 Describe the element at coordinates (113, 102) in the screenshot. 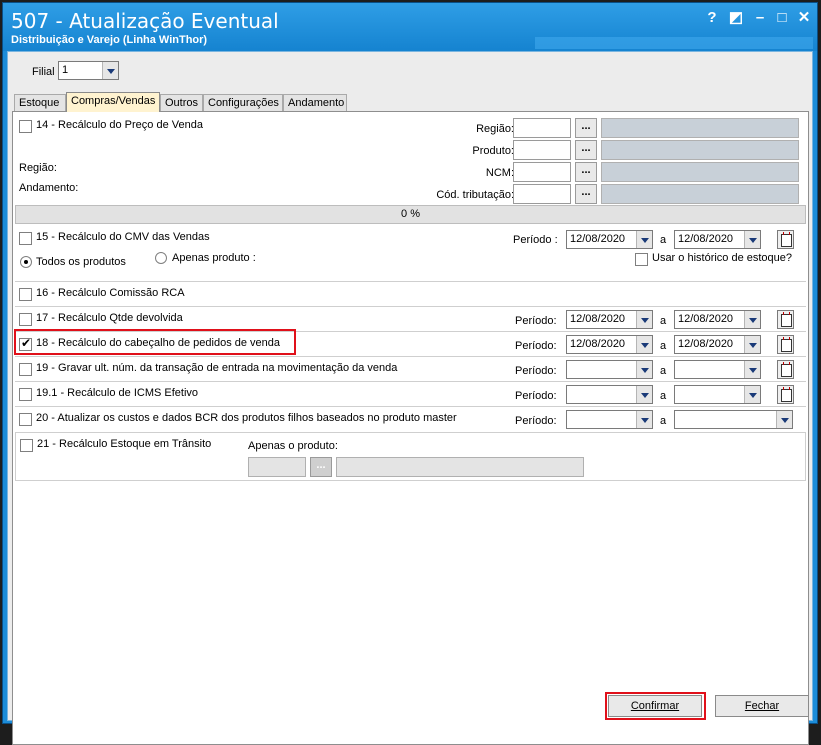

I see `tab-compras-vendas: Compras/Vendas` at that location.